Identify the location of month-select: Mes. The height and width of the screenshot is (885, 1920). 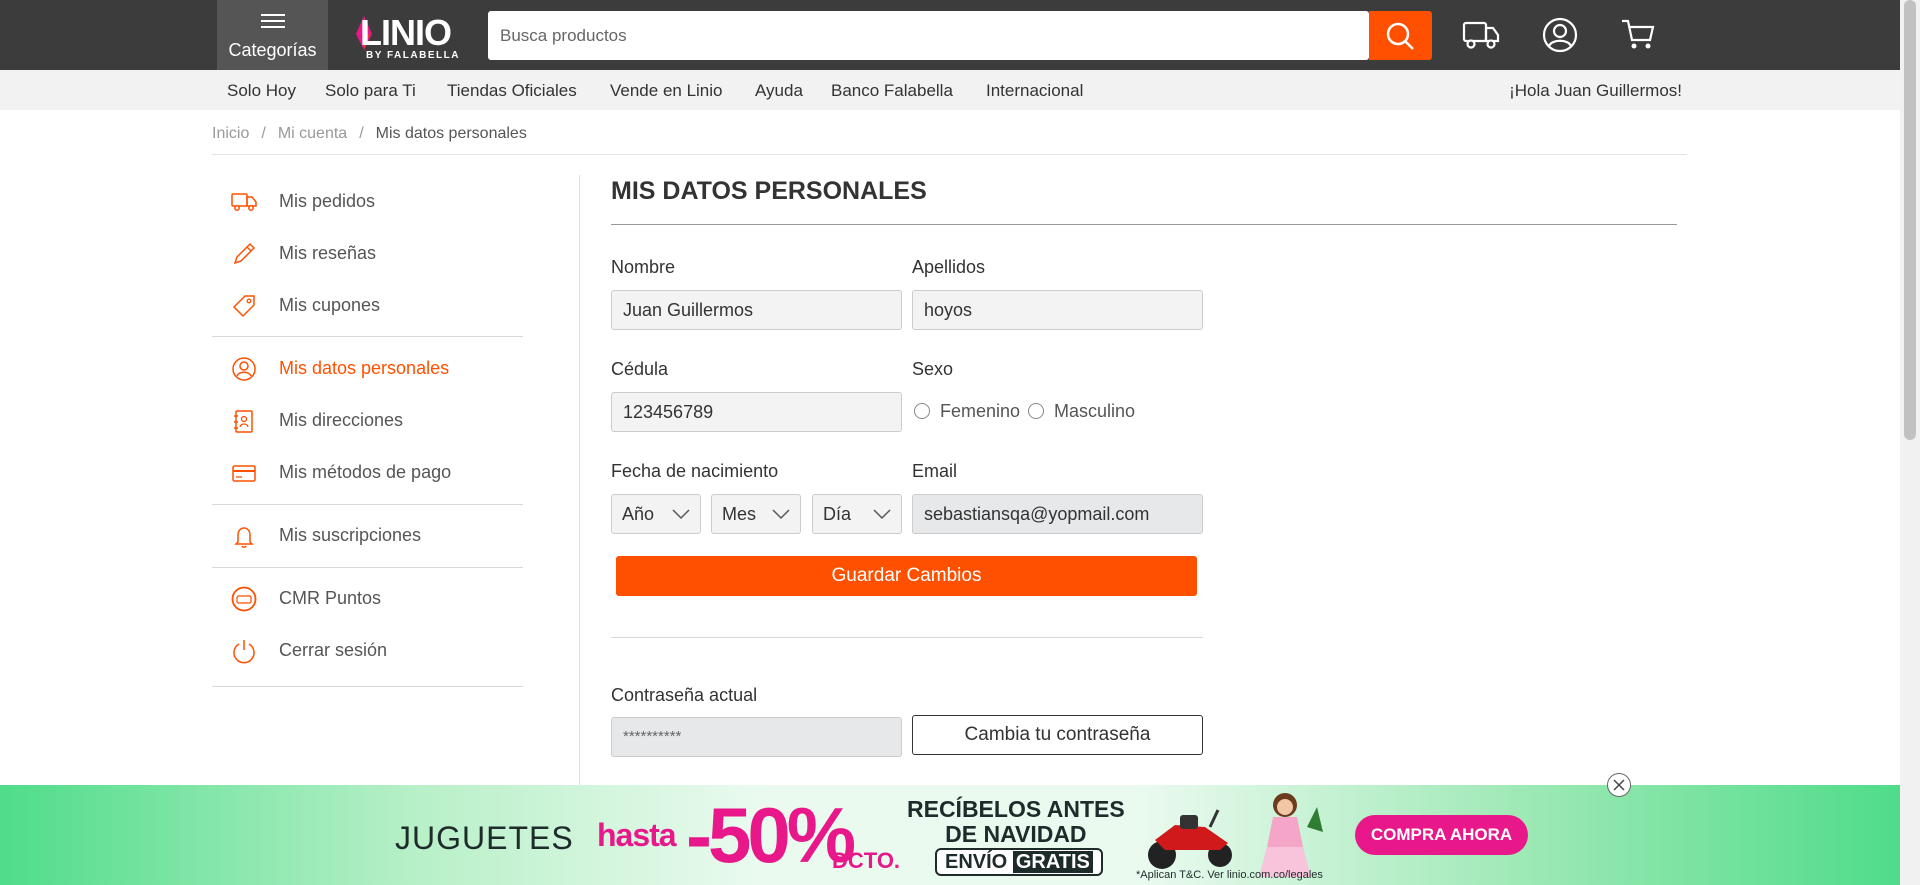
(756, 514).